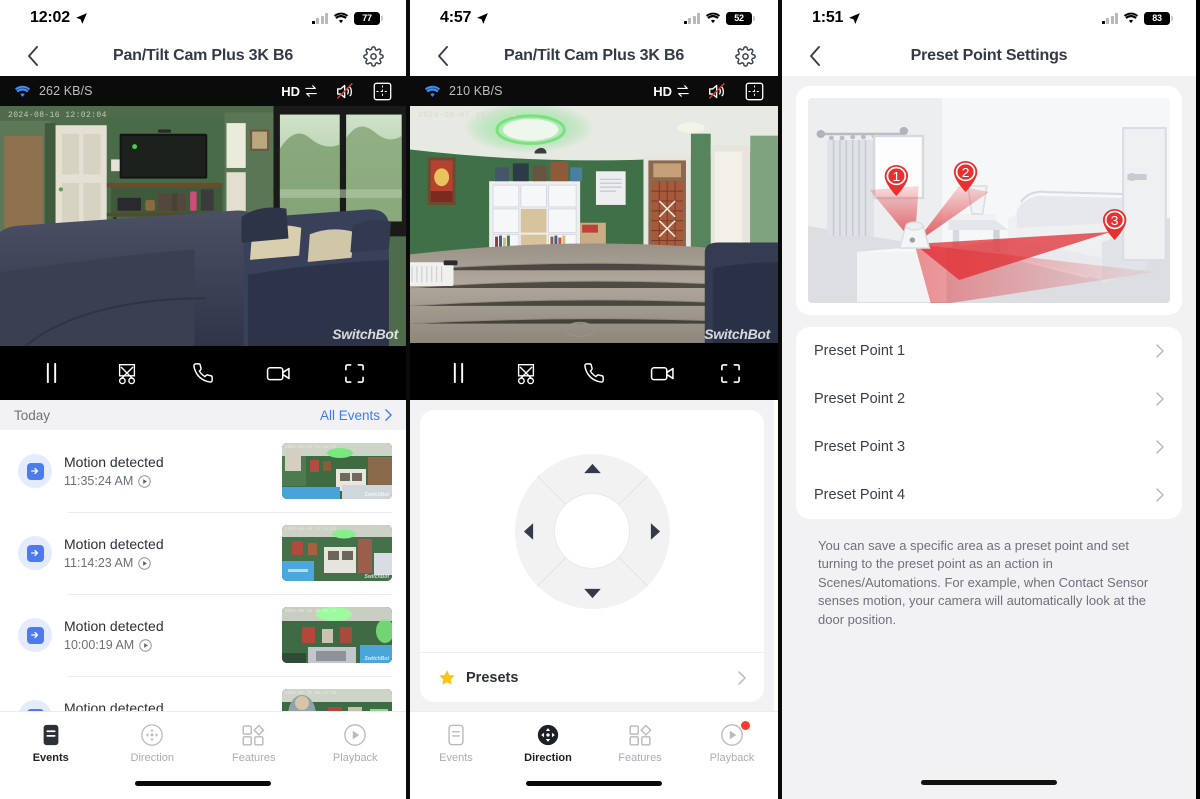  Describe the element at coordinates (253, 735) in the screenshot. I see `features-shapes-icon` at that location.